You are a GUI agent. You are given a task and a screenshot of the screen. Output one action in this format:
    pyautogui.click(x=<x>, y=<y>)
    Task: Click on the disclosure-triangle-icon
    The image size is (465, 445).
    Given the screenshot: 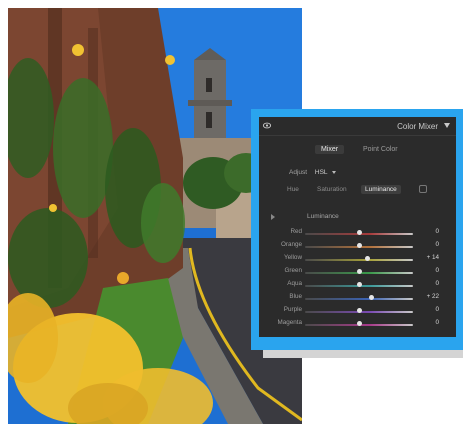 What is the action you would take?
    pyautogui.click(x=447, y=125)
    